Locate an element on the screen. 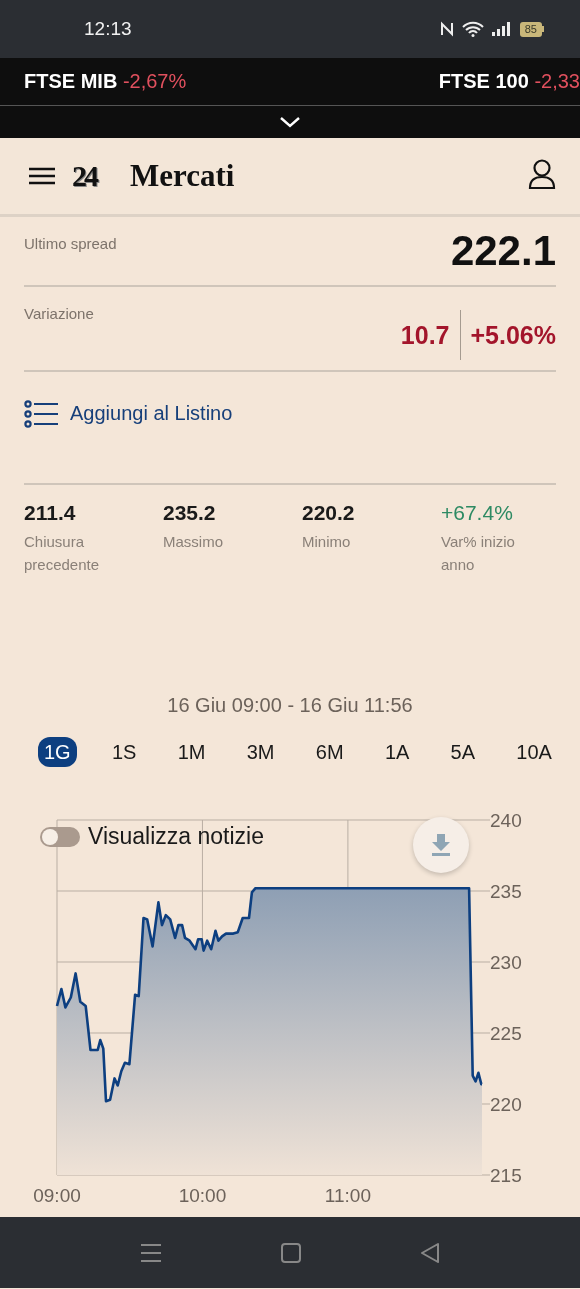 Image resolution: width=580 pixels, height=1289 pixels. y-axis-label: 235 is located at coordinates (506, 891).